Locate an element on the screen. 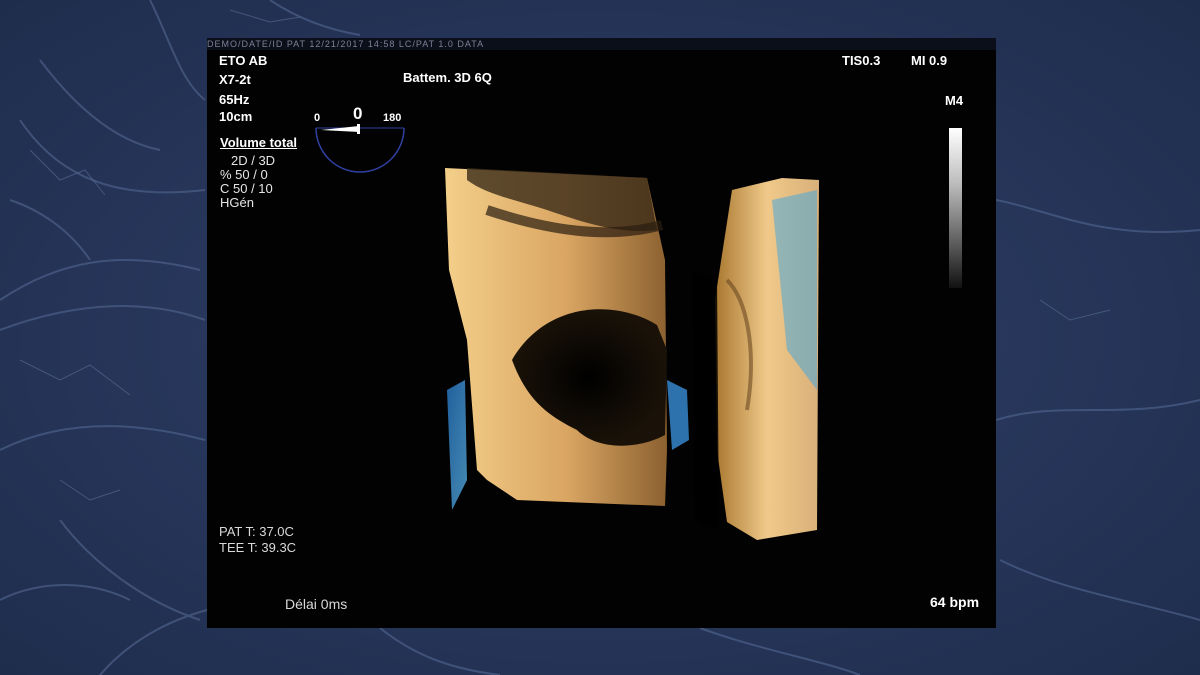 The width and height of the screenshot is (1200, 675). volume-percent: % 50 / 0 is located at coordinates (244, 174).